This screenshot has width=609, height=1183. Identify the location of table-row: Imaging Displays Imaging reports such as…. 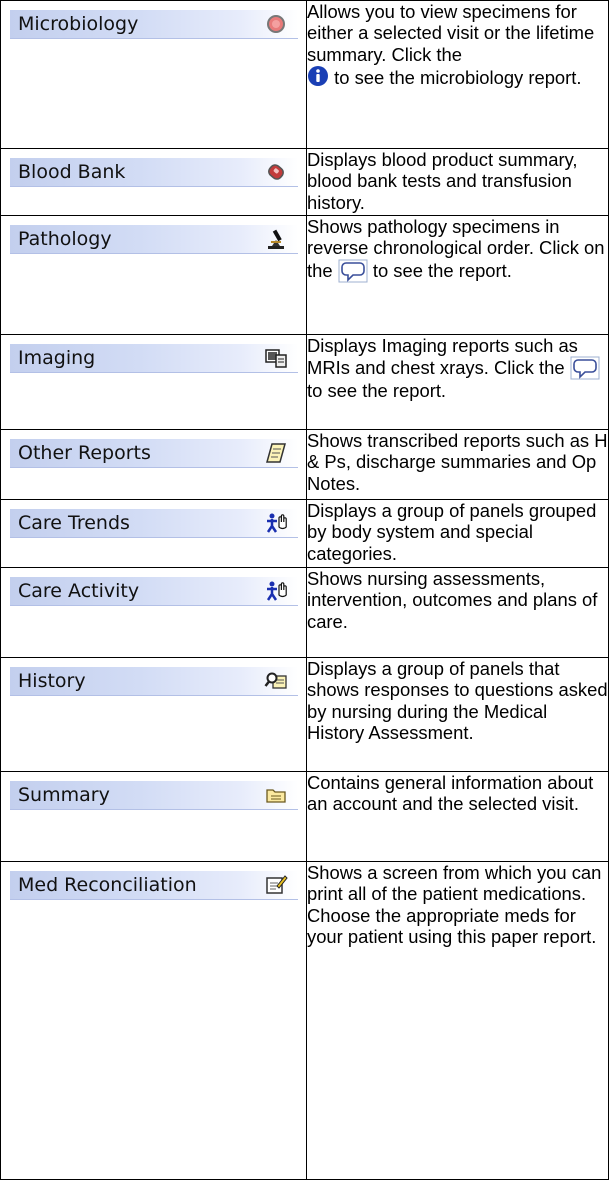
(304, 382).